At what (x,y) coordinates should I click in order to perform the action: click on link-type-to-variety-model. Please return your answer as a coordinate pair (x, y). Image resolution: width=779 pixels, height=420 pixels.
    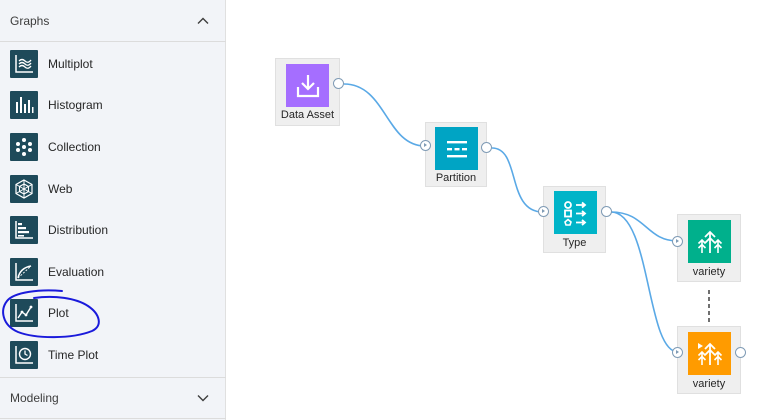
    Looking at the image, I should click on (644, 226).